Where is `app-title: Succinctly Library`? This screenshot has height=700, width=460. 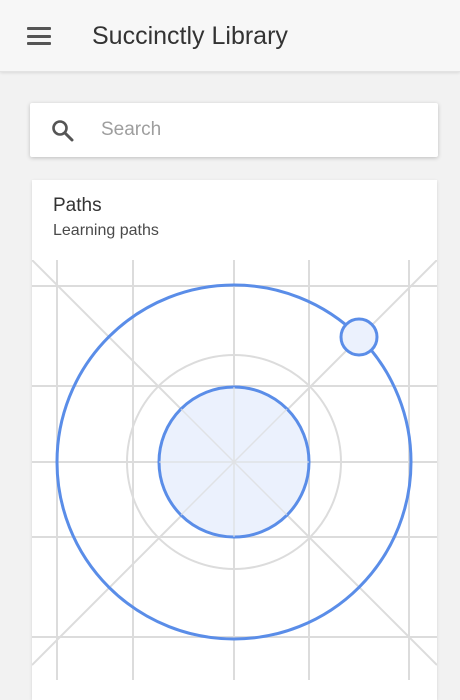
app-title: Succinctly Library is located at coordinates (190, 36).